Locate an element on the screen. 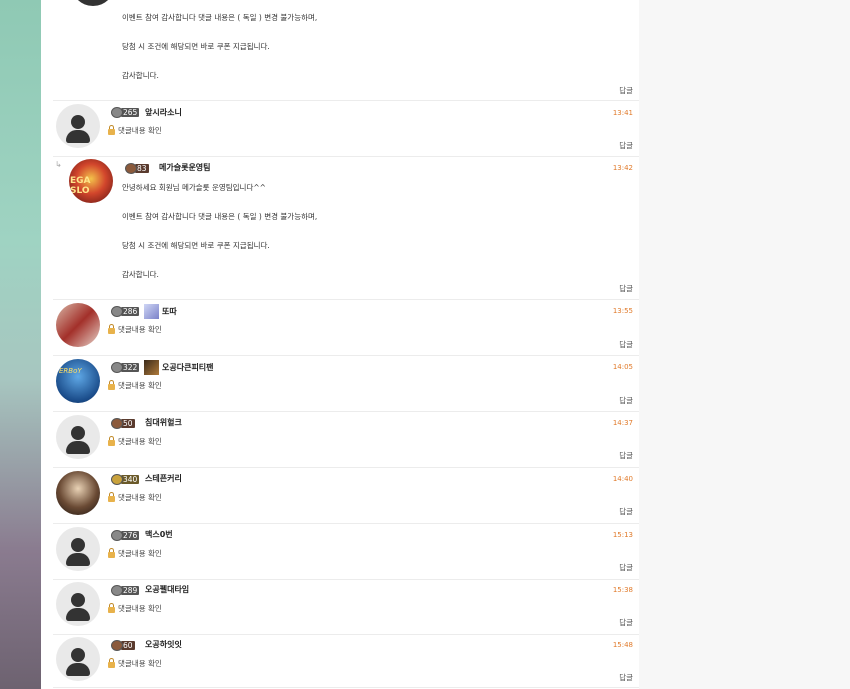 Image resolution: width=850 pixels, height=689 pixels. reply-greeting: 안녕하세요 회원님 메가슬롯 운영팀입니다^^ is located at coordinates (194, 187).